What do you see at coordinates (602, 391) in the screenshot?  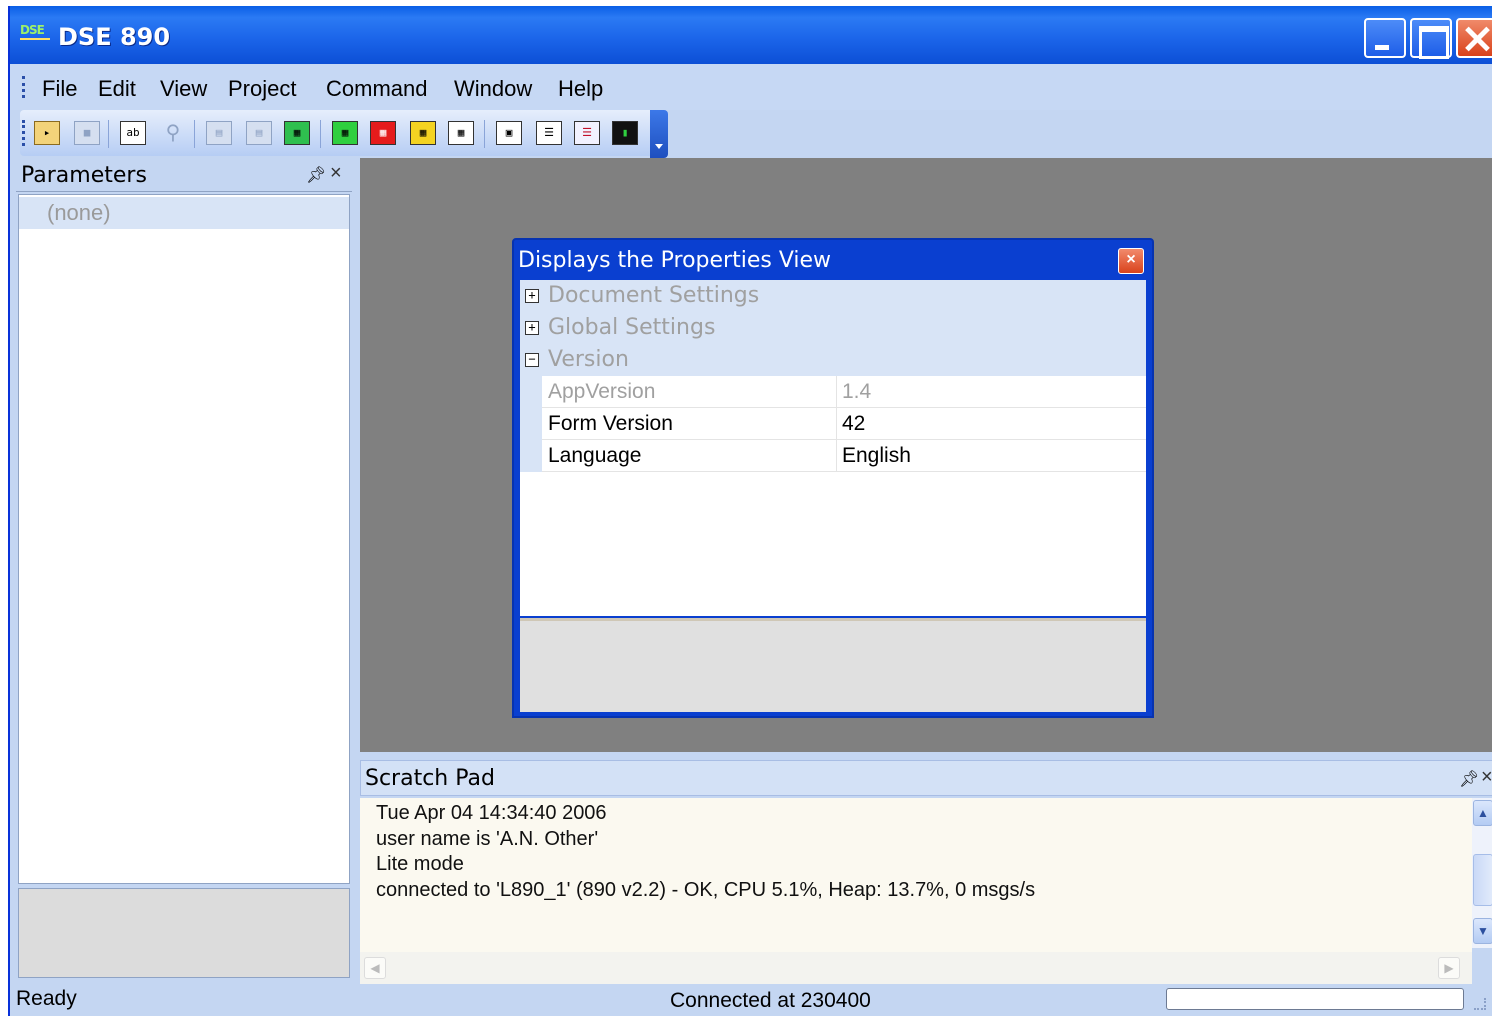 I see `property-name: AppVersion` at bounding box center [602, 391].